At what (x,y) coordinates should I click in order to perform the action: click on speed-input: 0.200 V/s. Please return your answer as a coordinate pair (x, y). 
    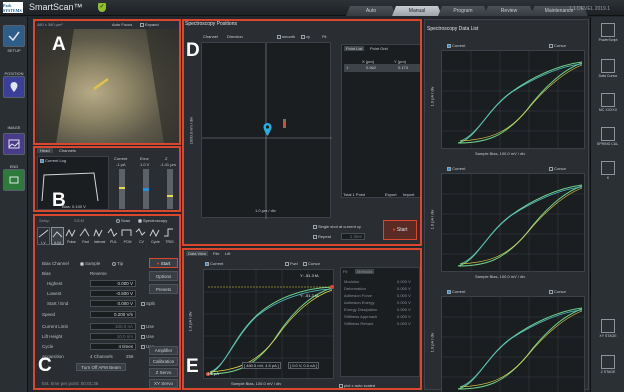
    Looking at the image, I should click on (113, 314).